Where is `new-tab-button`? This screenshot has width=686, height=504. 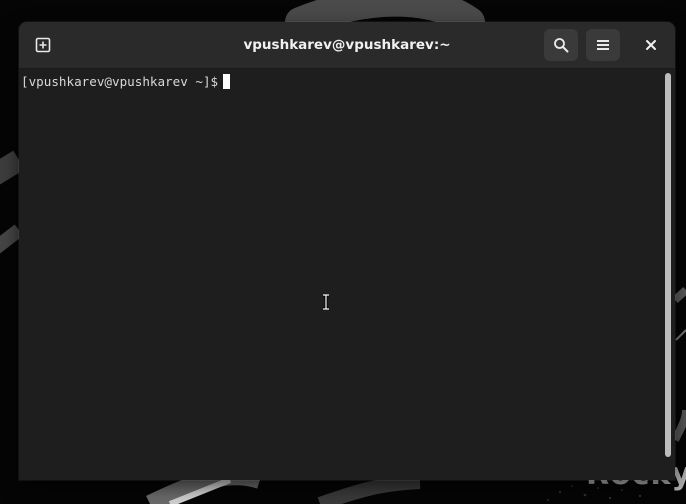
new-tab-button is located at coordinates (43, 45).